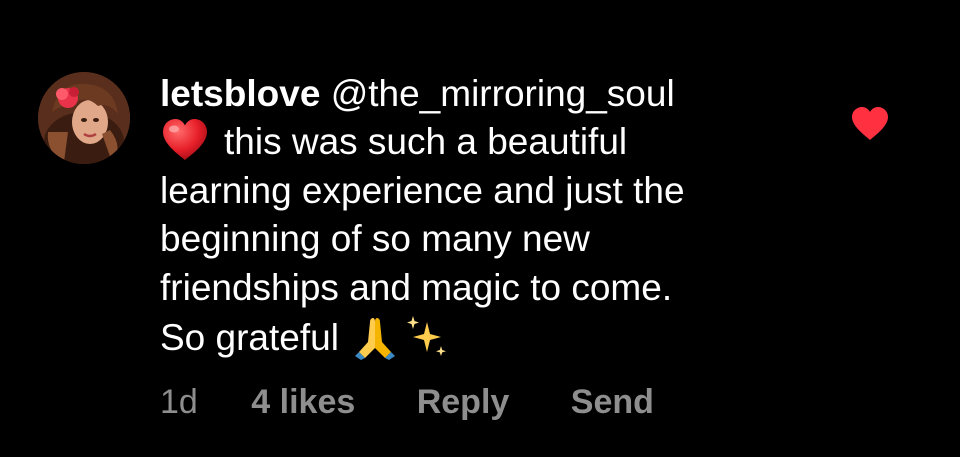 This screenshot has height=457, width=960. Describe the element at coordinates (416, 287) in the screenshot. I see `comment-line-4: friendships and magic to come.` at that location.